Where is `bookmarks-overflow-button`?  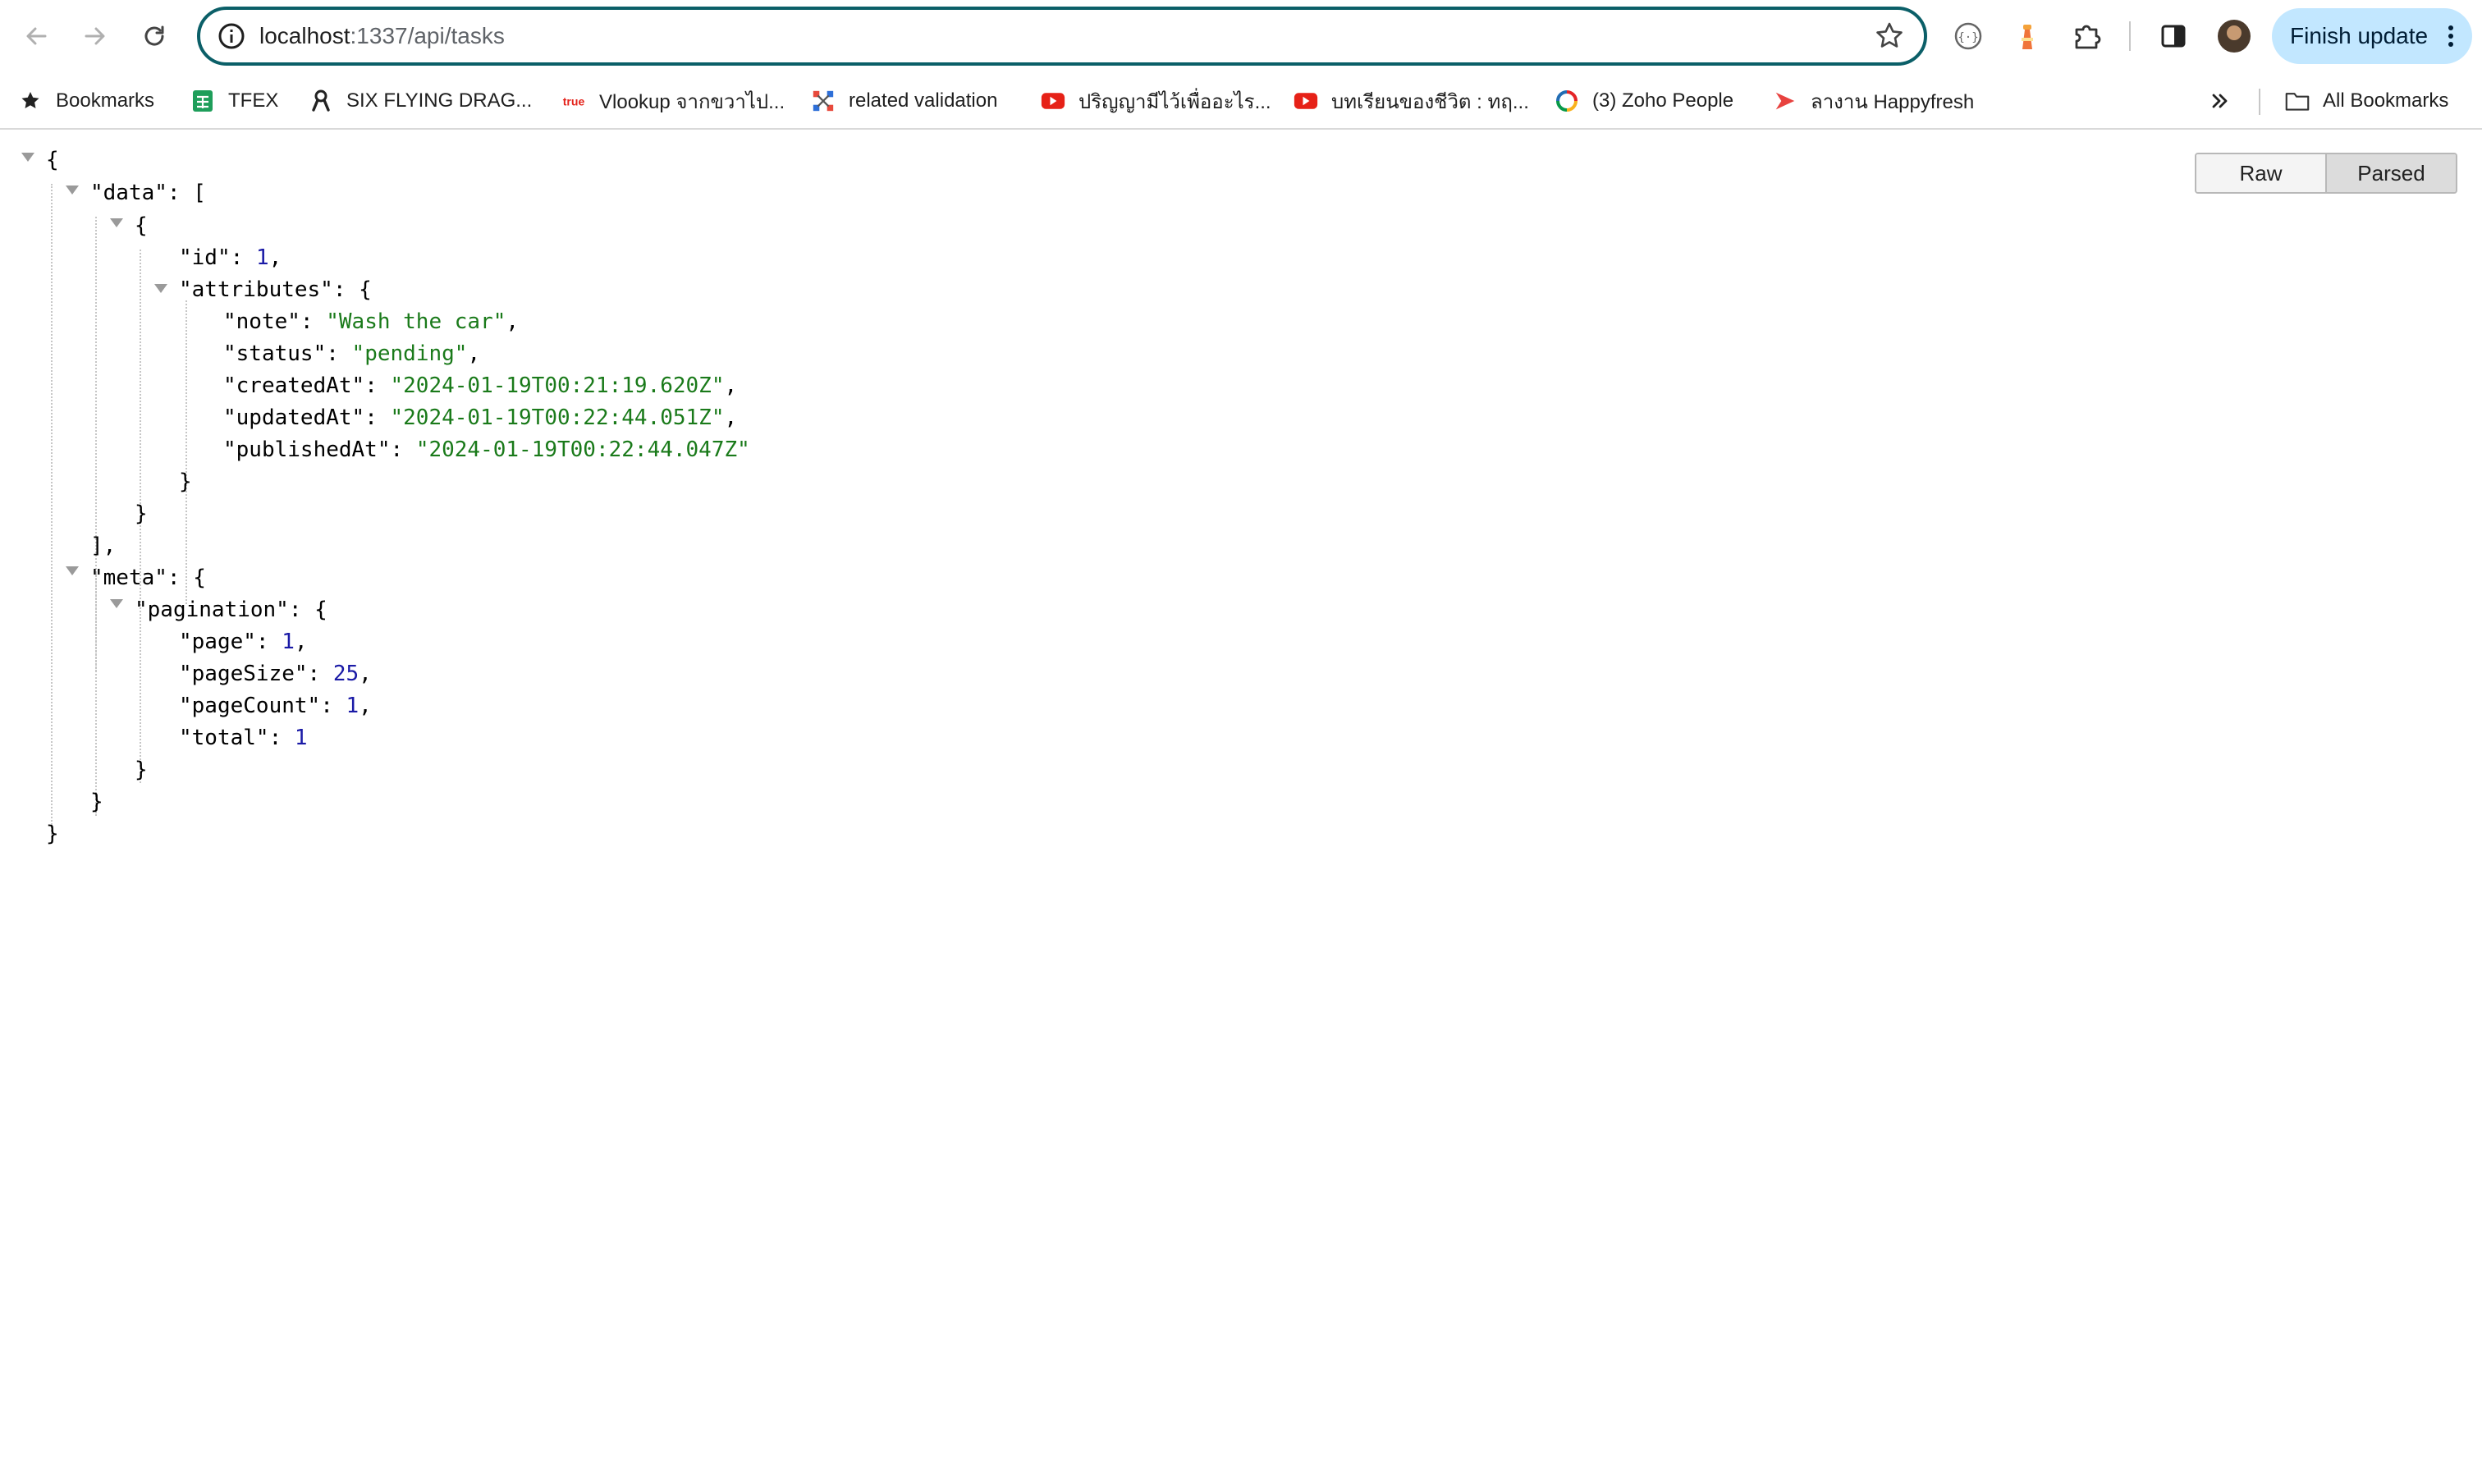
bookmarks-overflow-button is located at coordinates (2220, 101).